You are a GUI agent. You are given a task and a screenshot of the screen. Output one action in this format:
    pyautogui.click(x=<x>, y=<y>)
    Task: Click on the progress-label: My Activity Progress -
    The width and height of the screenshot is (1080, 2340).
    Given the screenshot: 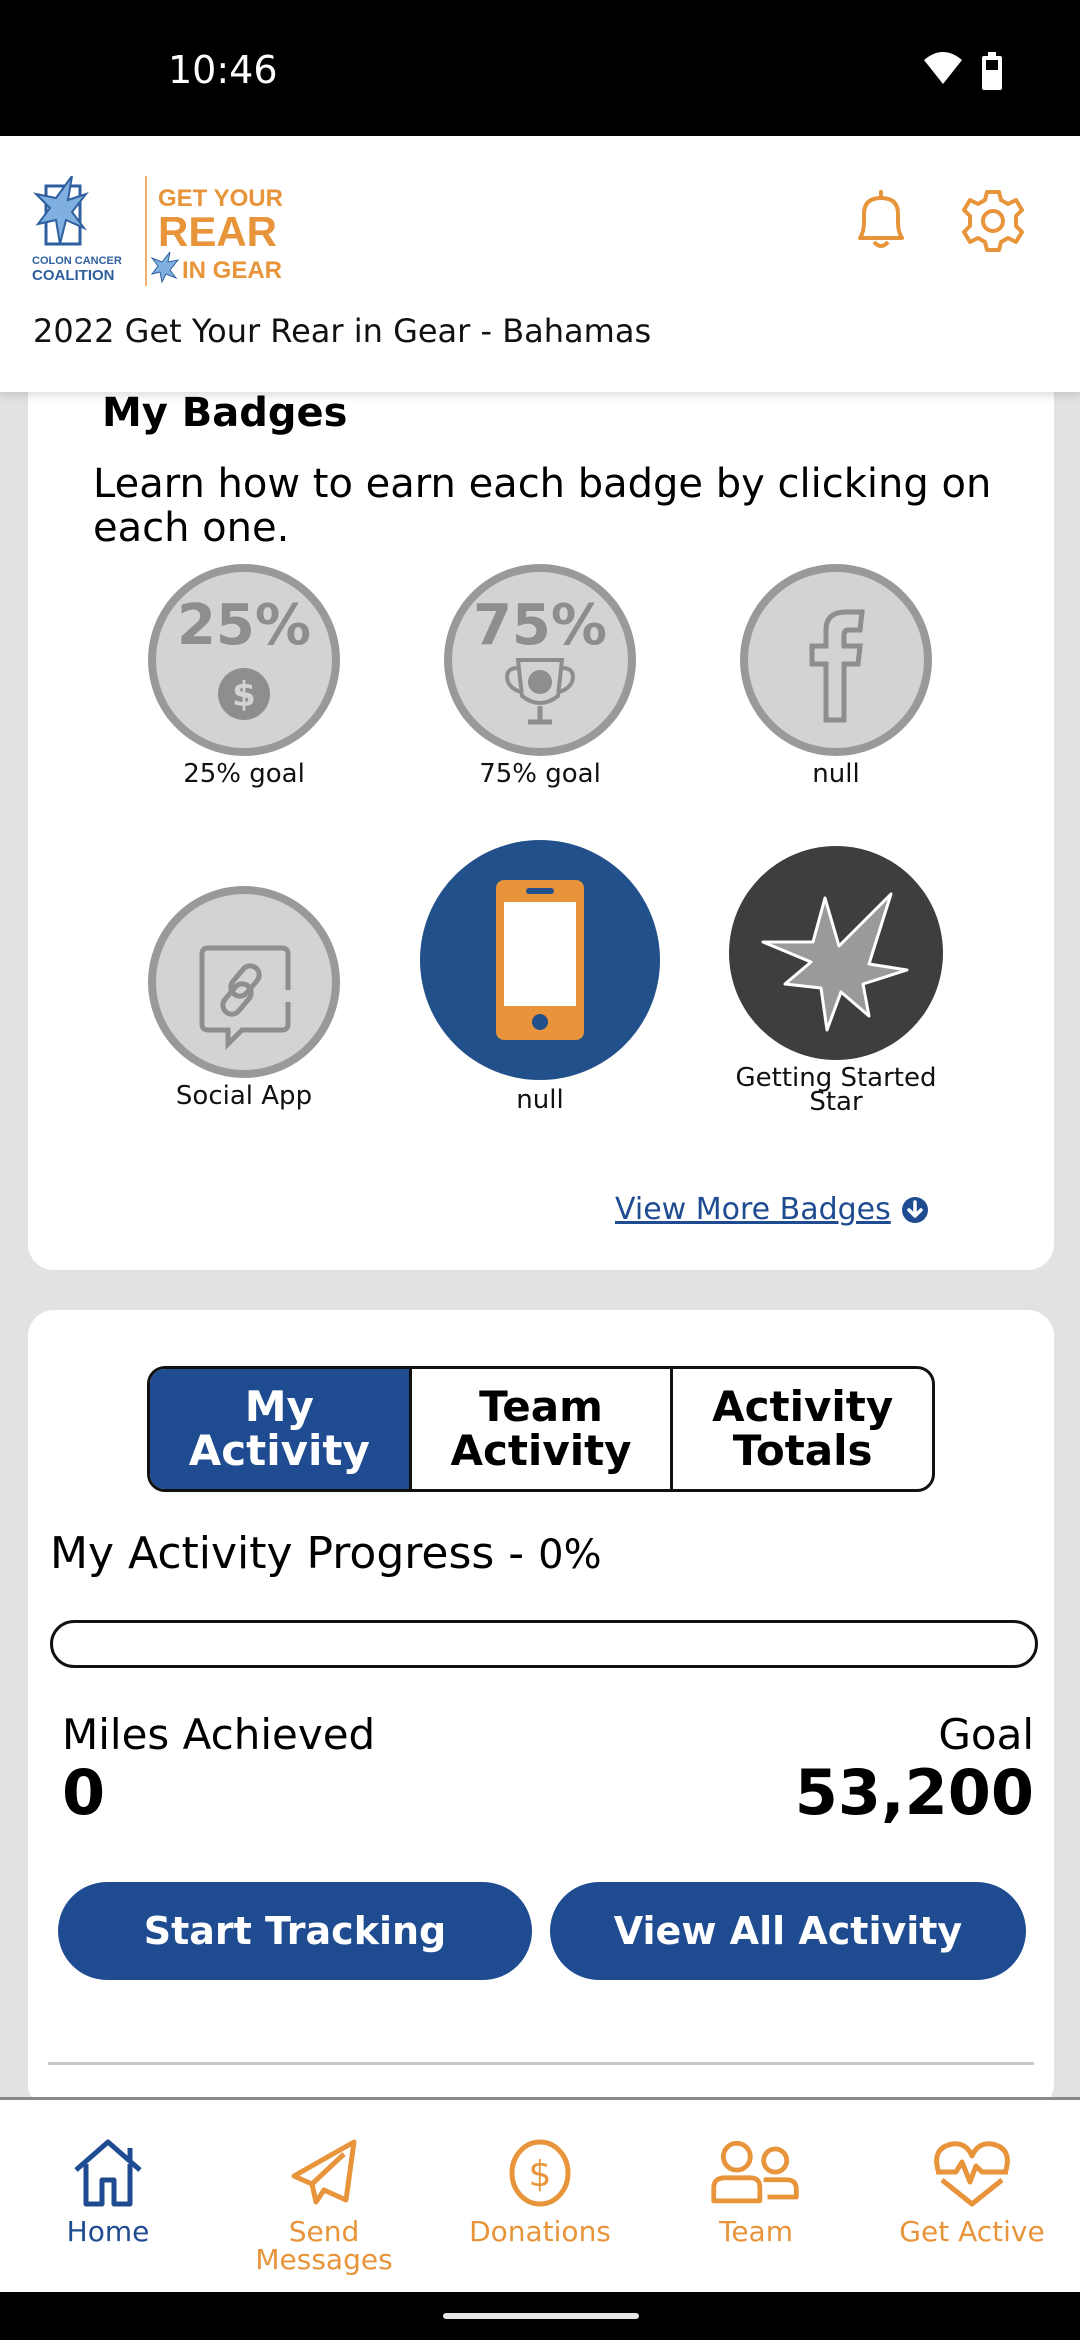 What is the action you would take?
    pyautogui.click(x=294, y=1553)
    